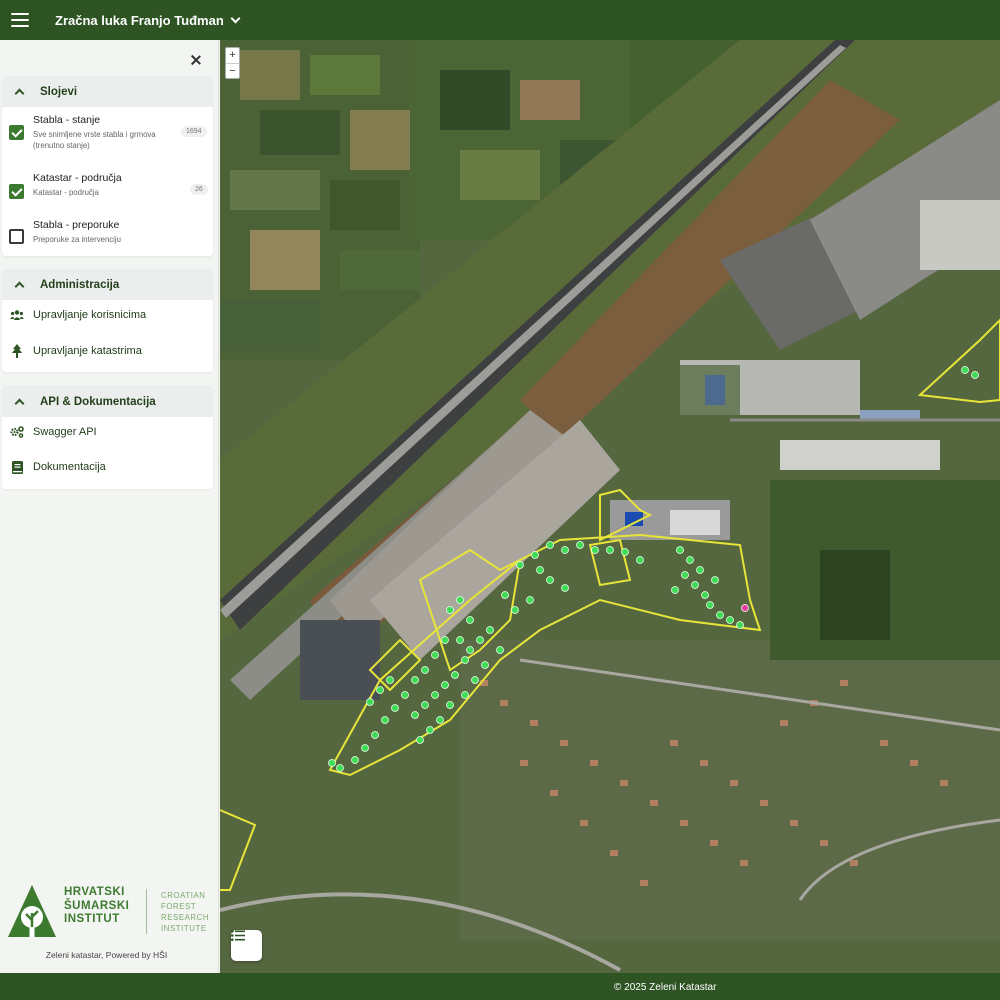 The width and height of the screenshot is (1000, 1000). Describe the element at coordinates (98, 401) in the screenshot. I see `api-panel-title: API & Dokumentacija` at that location.